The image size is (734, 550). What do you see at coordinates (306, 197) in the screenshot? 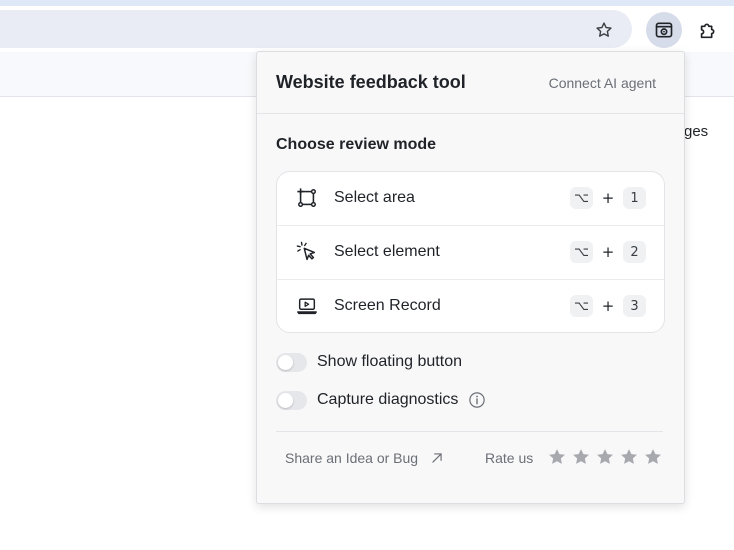
I see `select-area-icon` at bounding box center [306, 197].